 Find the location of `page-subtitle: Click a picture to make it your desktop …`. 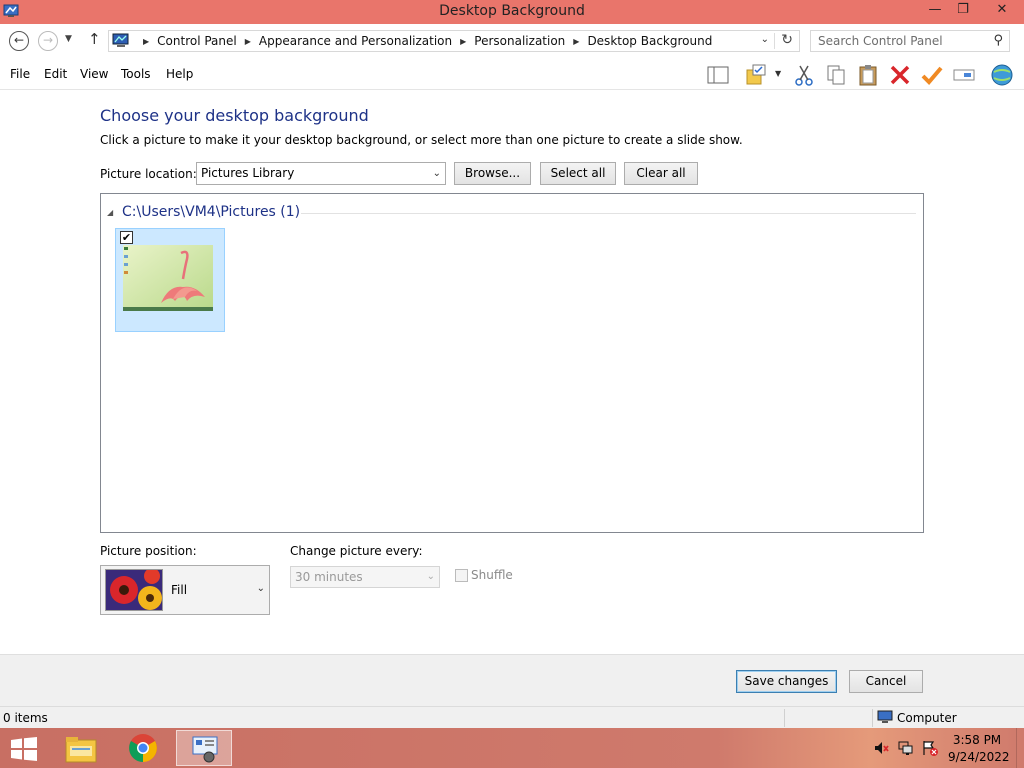

page-subtitle: Click a picture to make it your desktop … is located at coordinates (421, 140).